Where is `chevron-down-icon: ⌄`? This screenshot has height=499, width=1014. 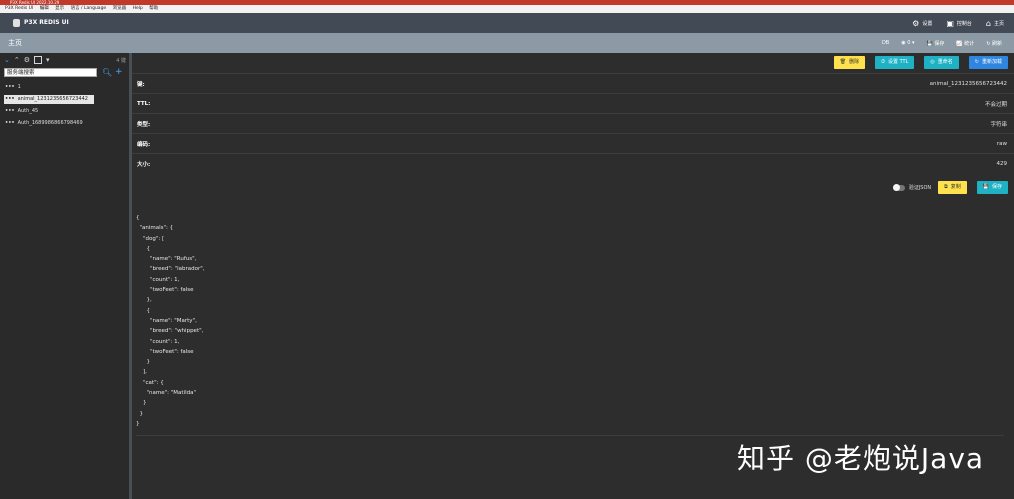
chevron-down-icon: ⌄ is located at coordinates (7, 60).